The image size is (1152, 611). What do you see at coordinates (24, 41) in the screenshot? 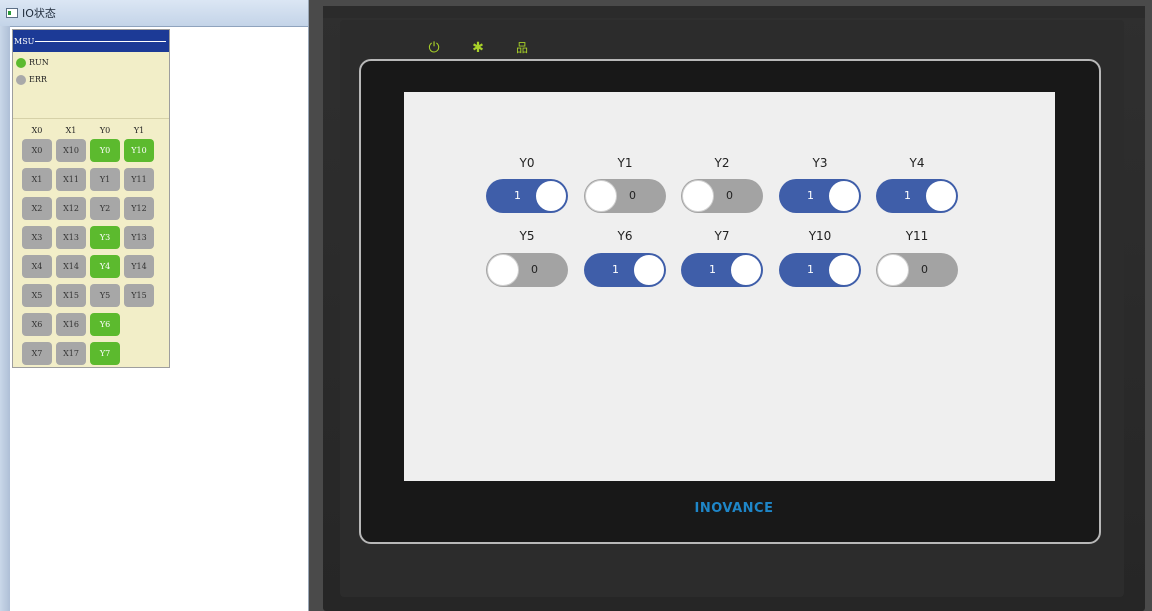
I see `module-name: MSU` at bounding box center [24, 41].